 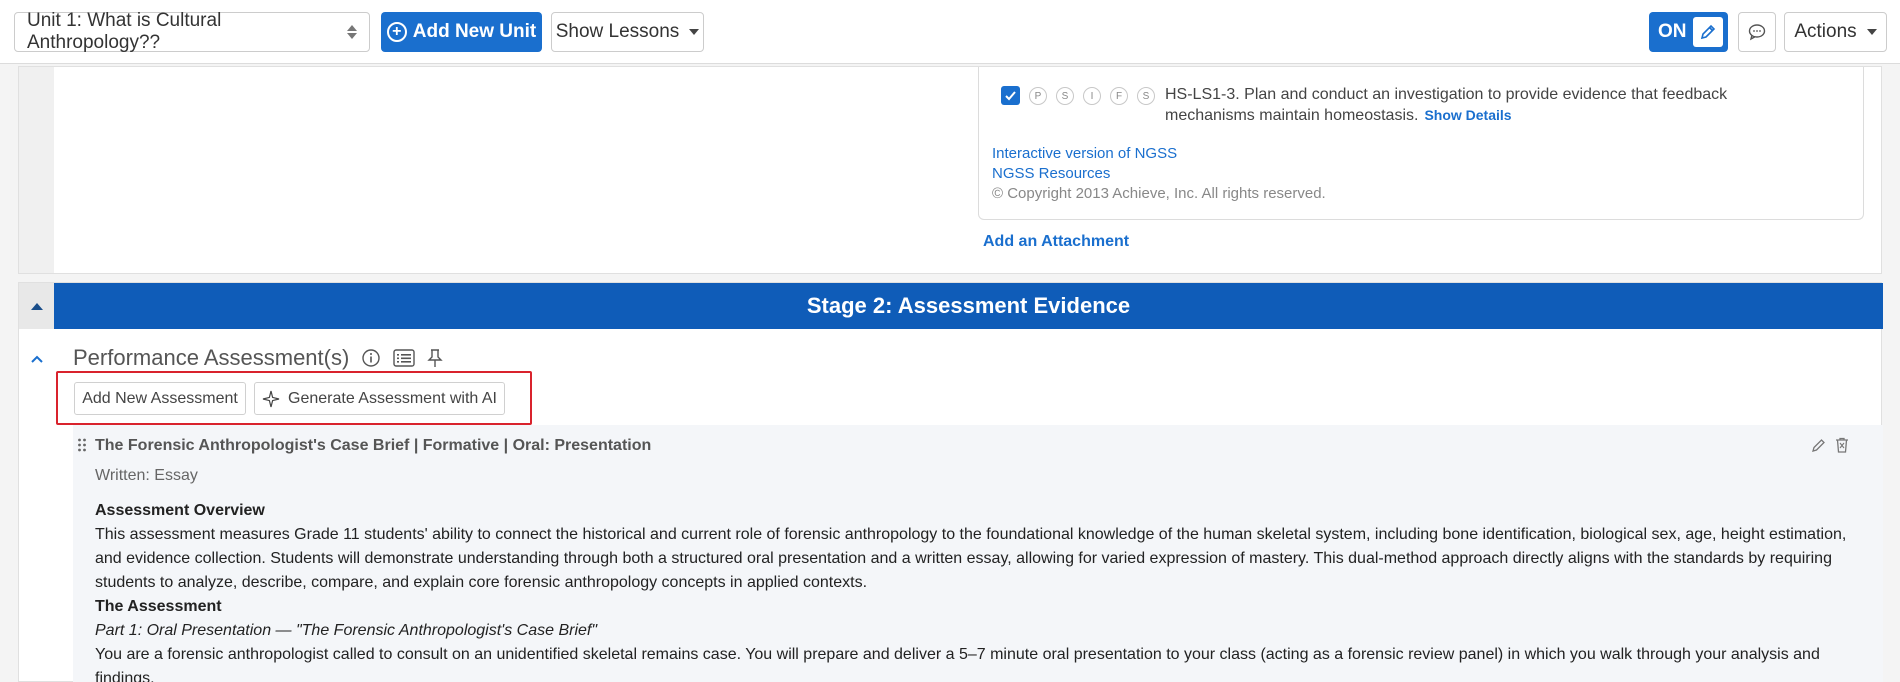 What do you see at coordinates (392, 398) in the screenshot?
I see `generate-assessment-ai-label: Generate Assessment with AI` at bounding box center [392, 398].